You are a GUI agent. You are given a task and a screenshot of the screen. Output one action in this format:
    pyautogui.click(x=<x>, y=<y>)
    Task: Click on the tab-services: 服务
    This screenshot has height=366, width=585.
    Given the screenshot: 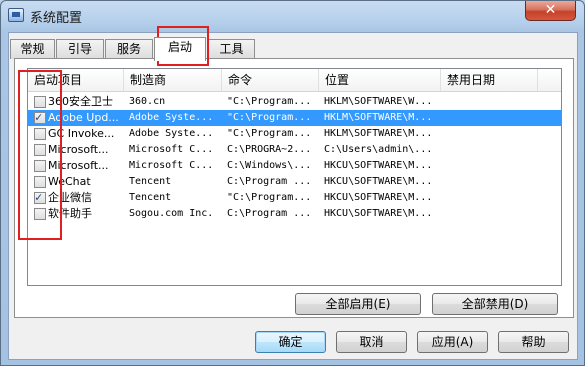 What is the action you would take?
    pyautogui.click(x=129, y=49)
    